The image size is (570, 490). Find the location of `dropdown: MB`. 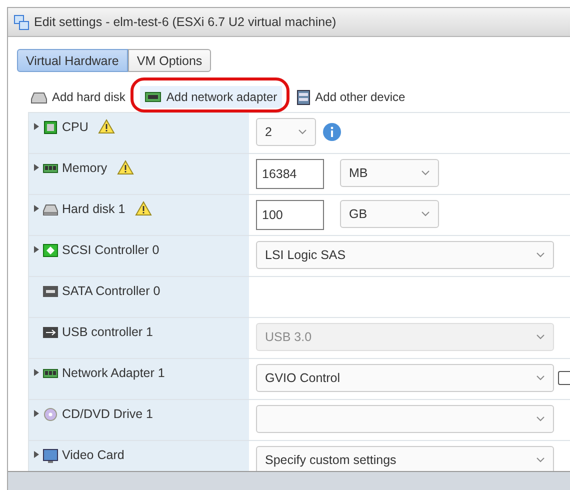

dropdown: MB is located at coordinates (389, 173).